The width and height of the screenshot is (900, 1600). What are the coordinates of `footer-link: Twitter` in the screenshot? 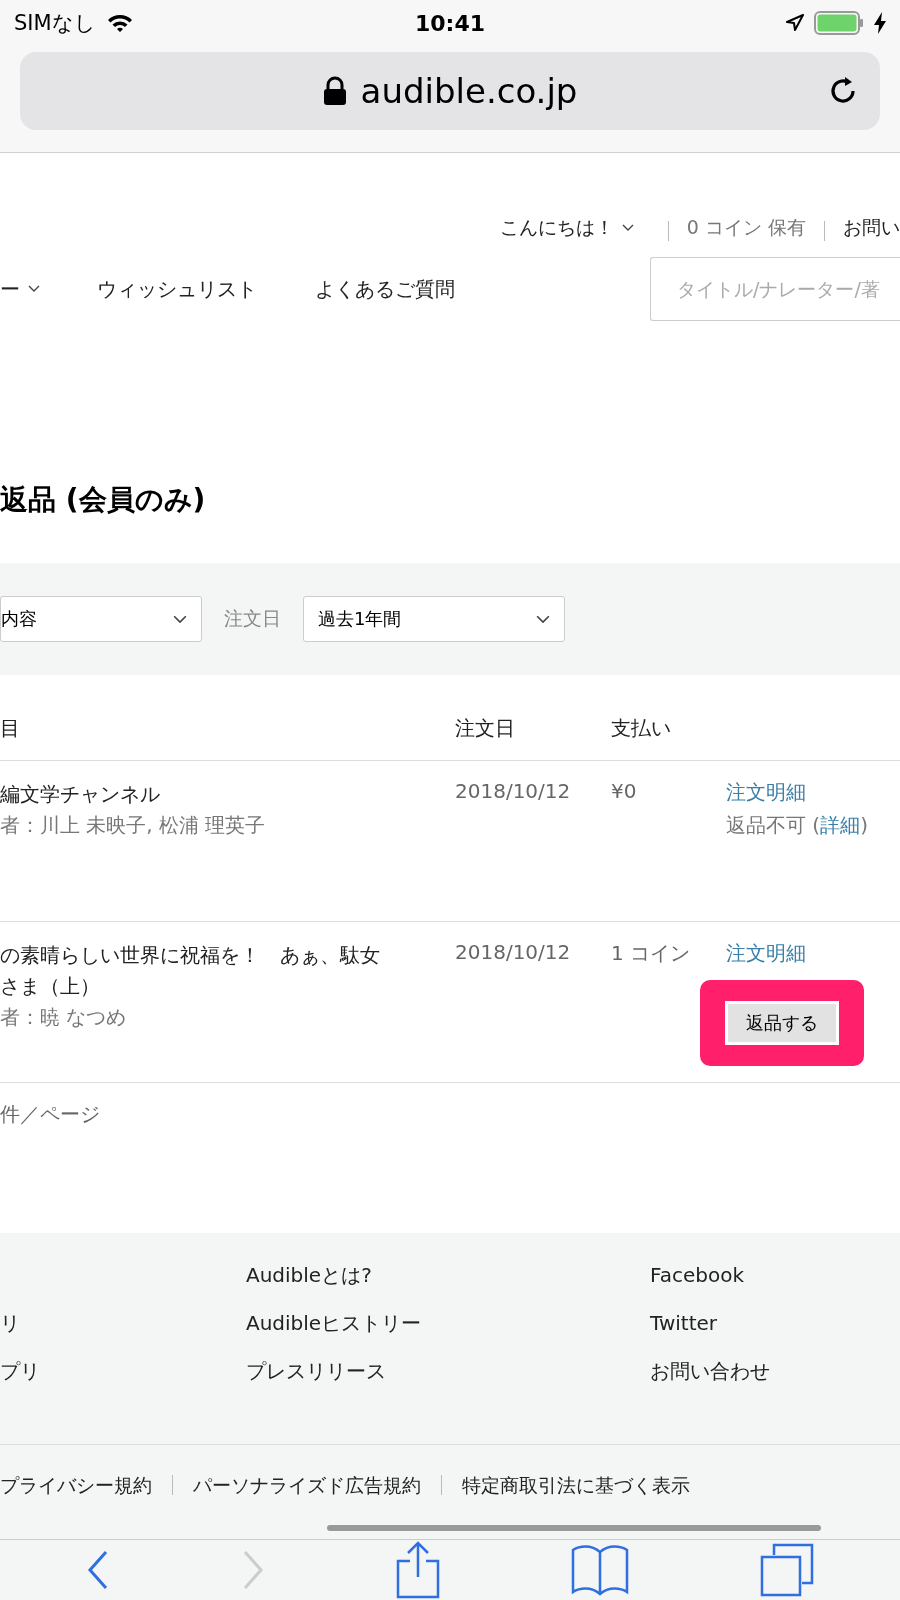 It's located at (775, 1323).